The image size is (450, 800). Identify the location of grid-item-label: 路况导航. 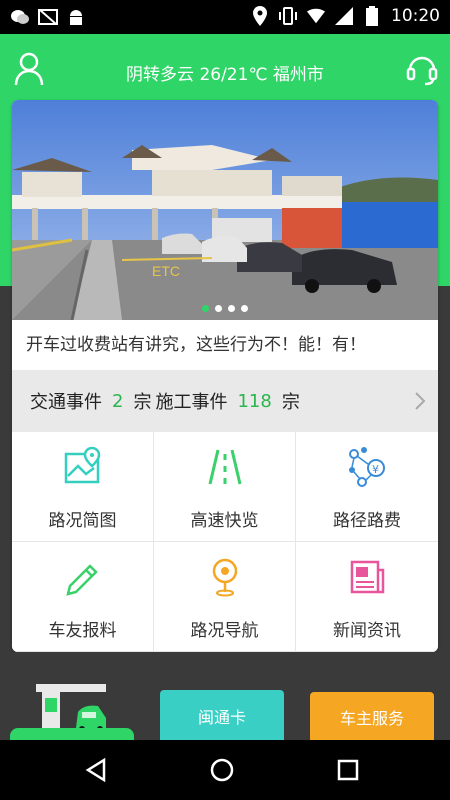
(224, 631).